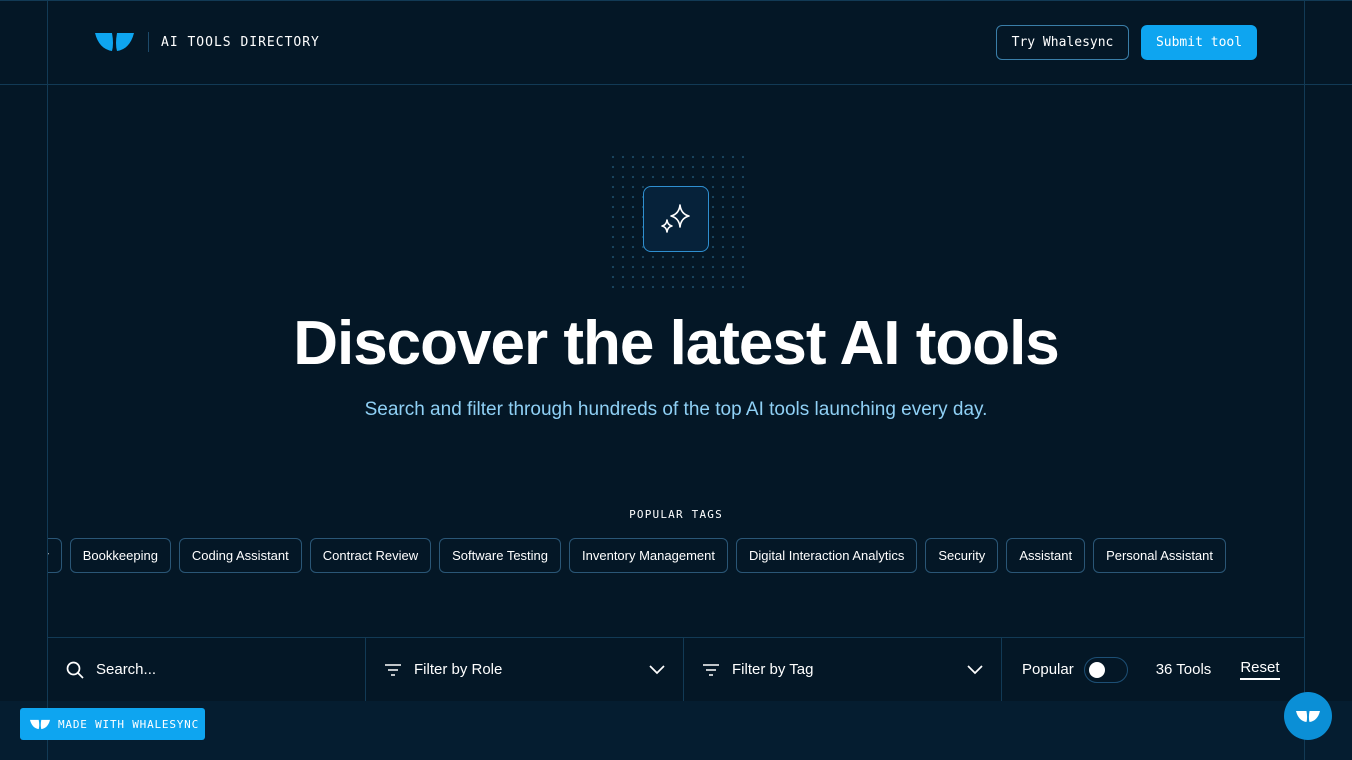  I want to click on site-title: AI TOOLS DIRECTORY, so click(240, 42).